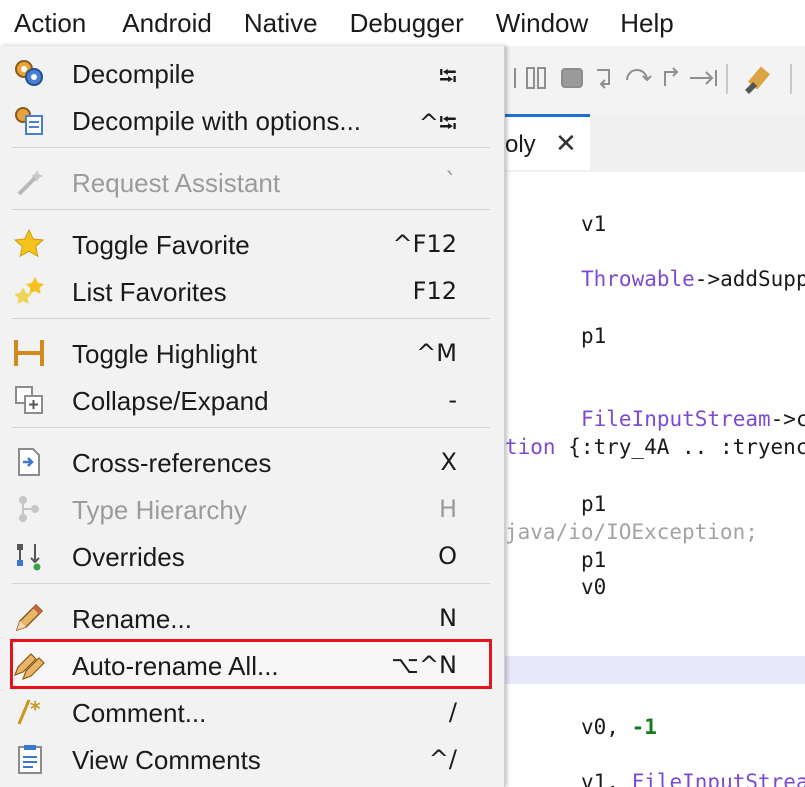  I want to click on editor-tabs: oly ✕, so click(655, 143).